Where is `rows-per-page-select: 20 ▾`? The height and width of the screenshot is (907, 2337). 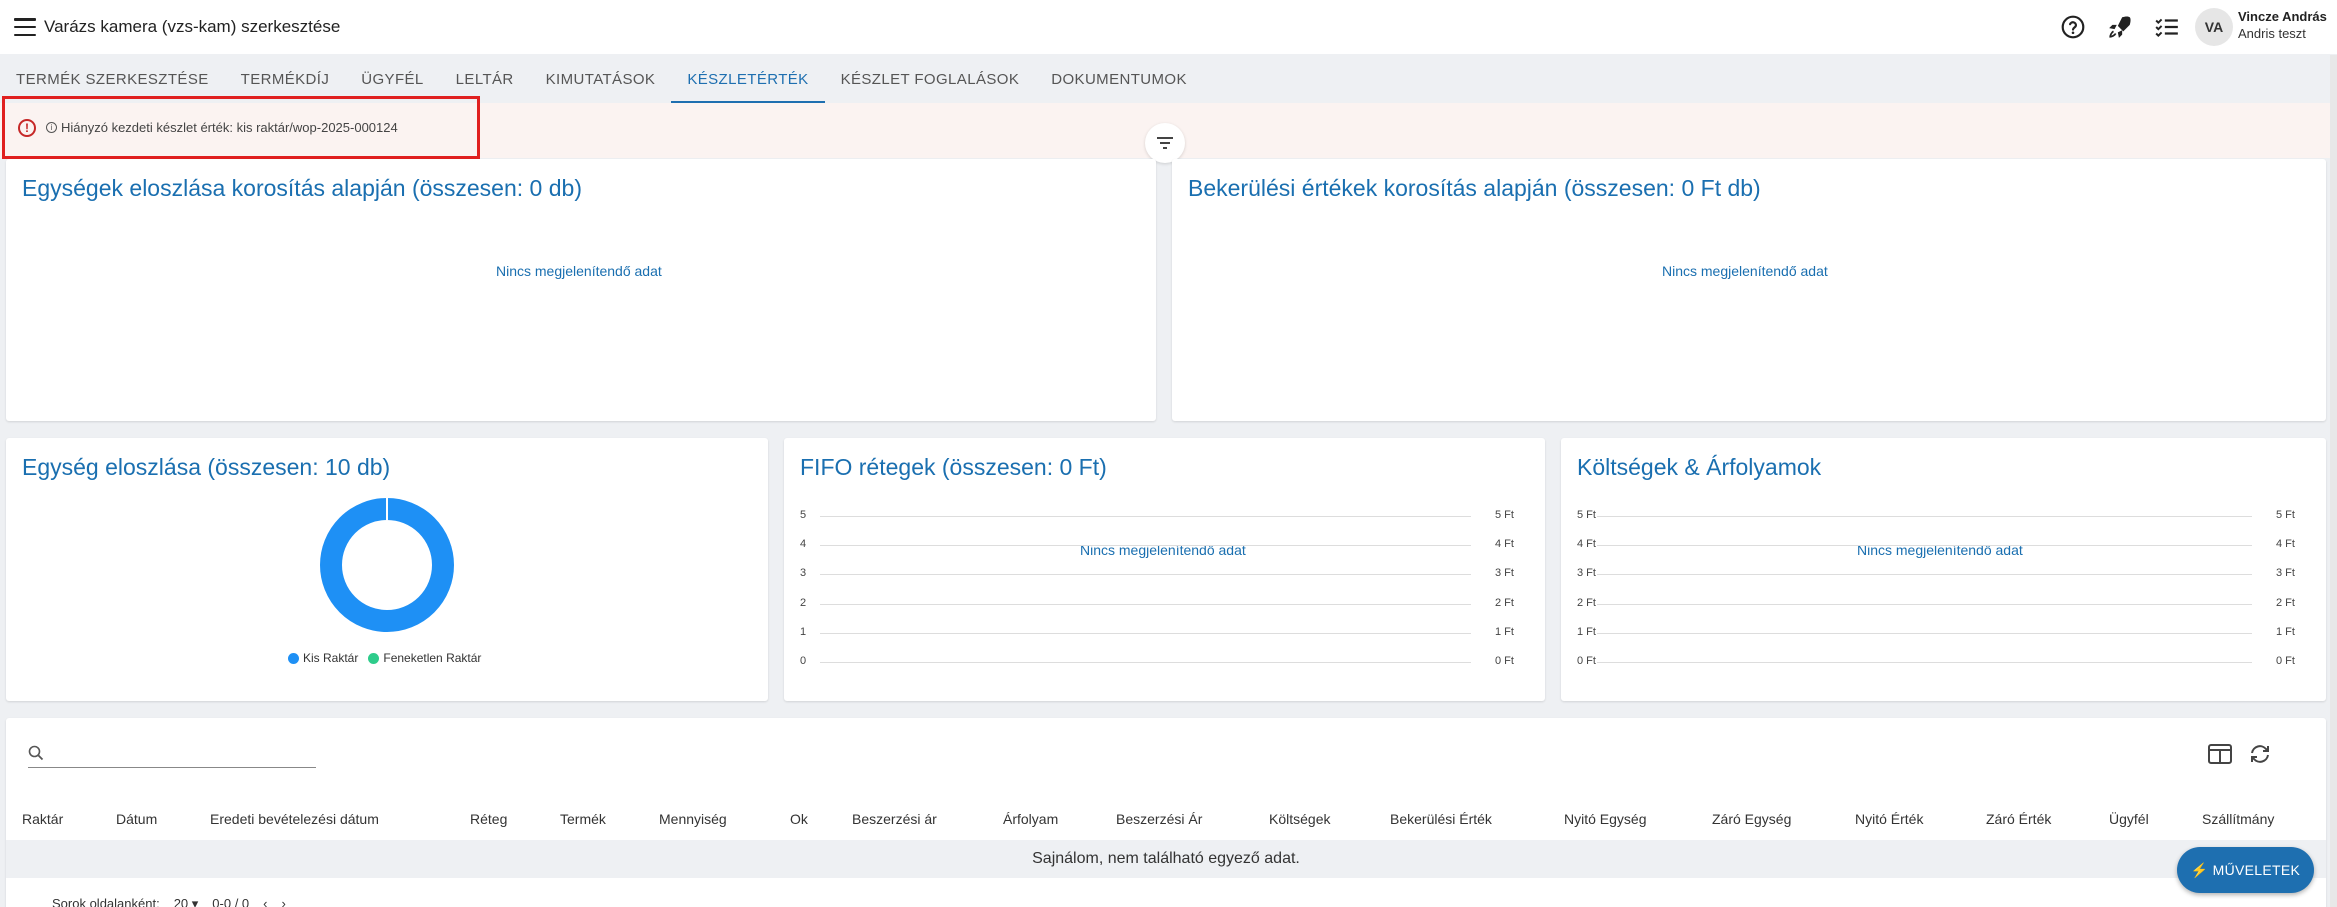 rows-per-page-select: 20 ▾ is located at coordinates (186, 901).